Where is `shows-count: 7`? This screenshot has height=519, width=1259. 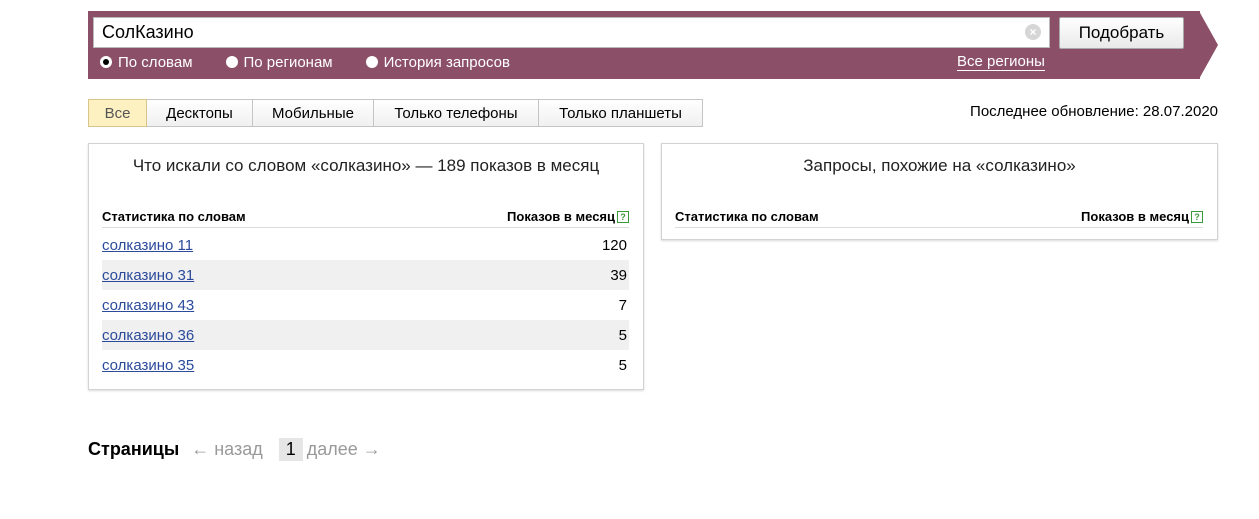 shows-count: 7 is located at coordinates (622, 305).